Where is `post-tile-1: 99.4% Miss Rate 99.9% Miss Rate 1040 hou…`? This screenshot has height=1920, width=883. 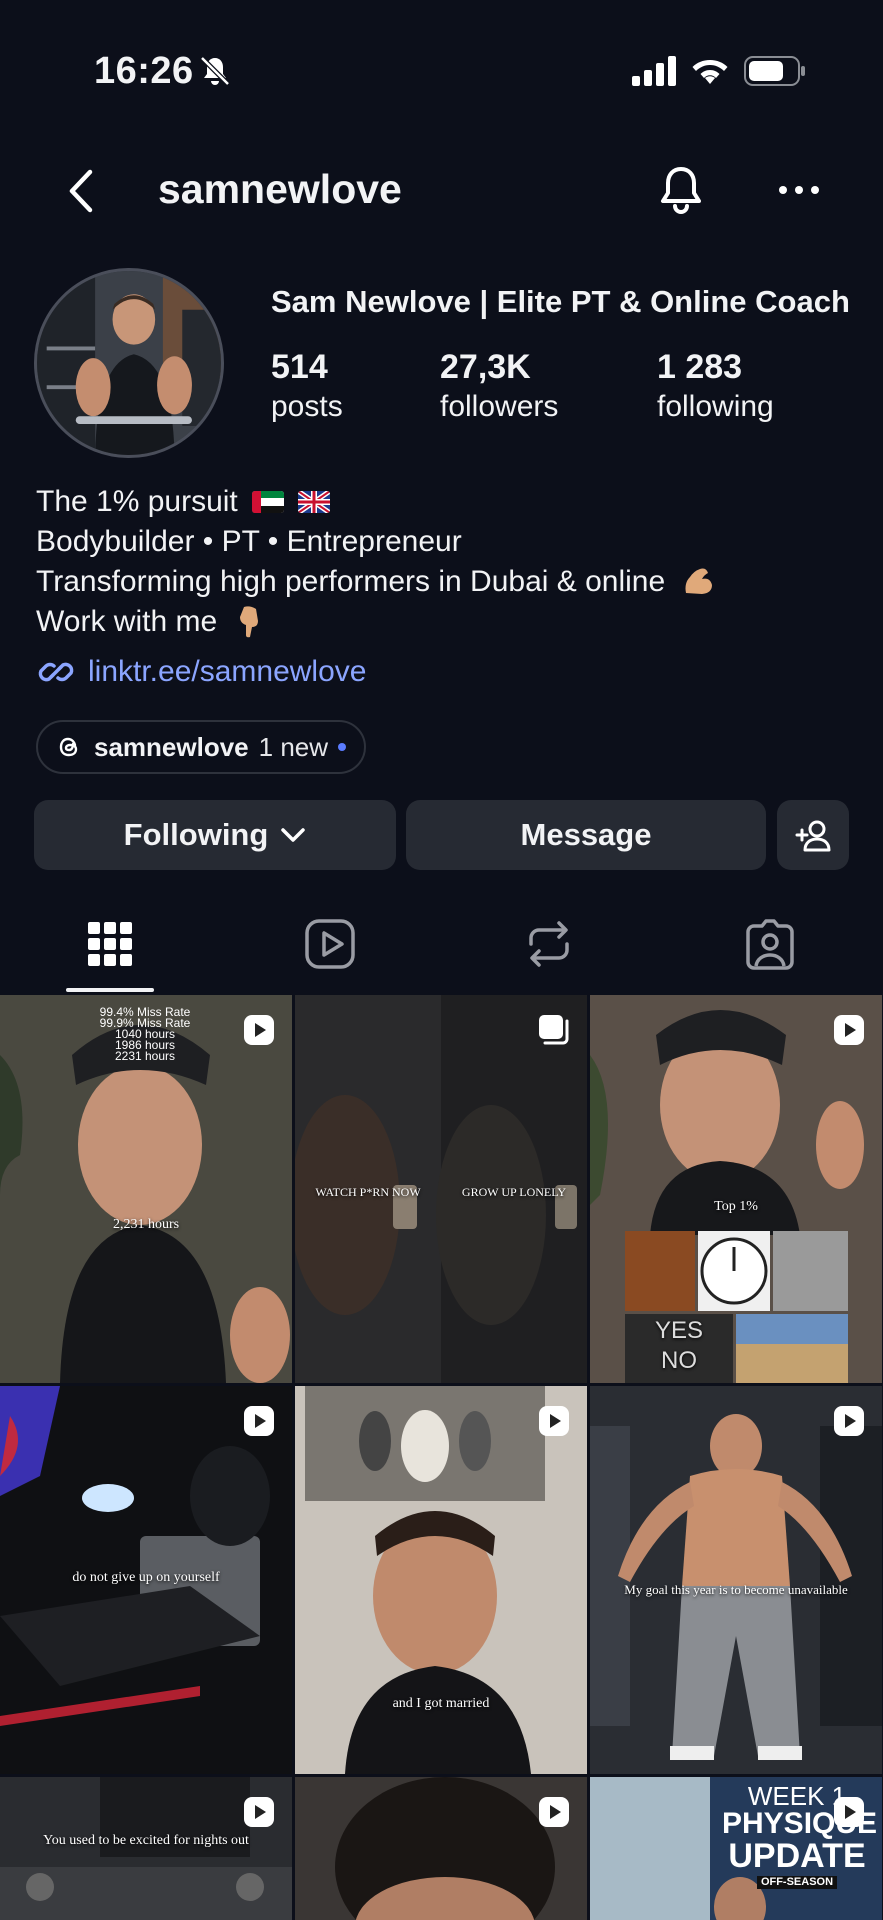
post-tile-1: 99.4% Miss Rate 99.9% Miss Rate 1040 hou… is located at coordinates (146, 1189).